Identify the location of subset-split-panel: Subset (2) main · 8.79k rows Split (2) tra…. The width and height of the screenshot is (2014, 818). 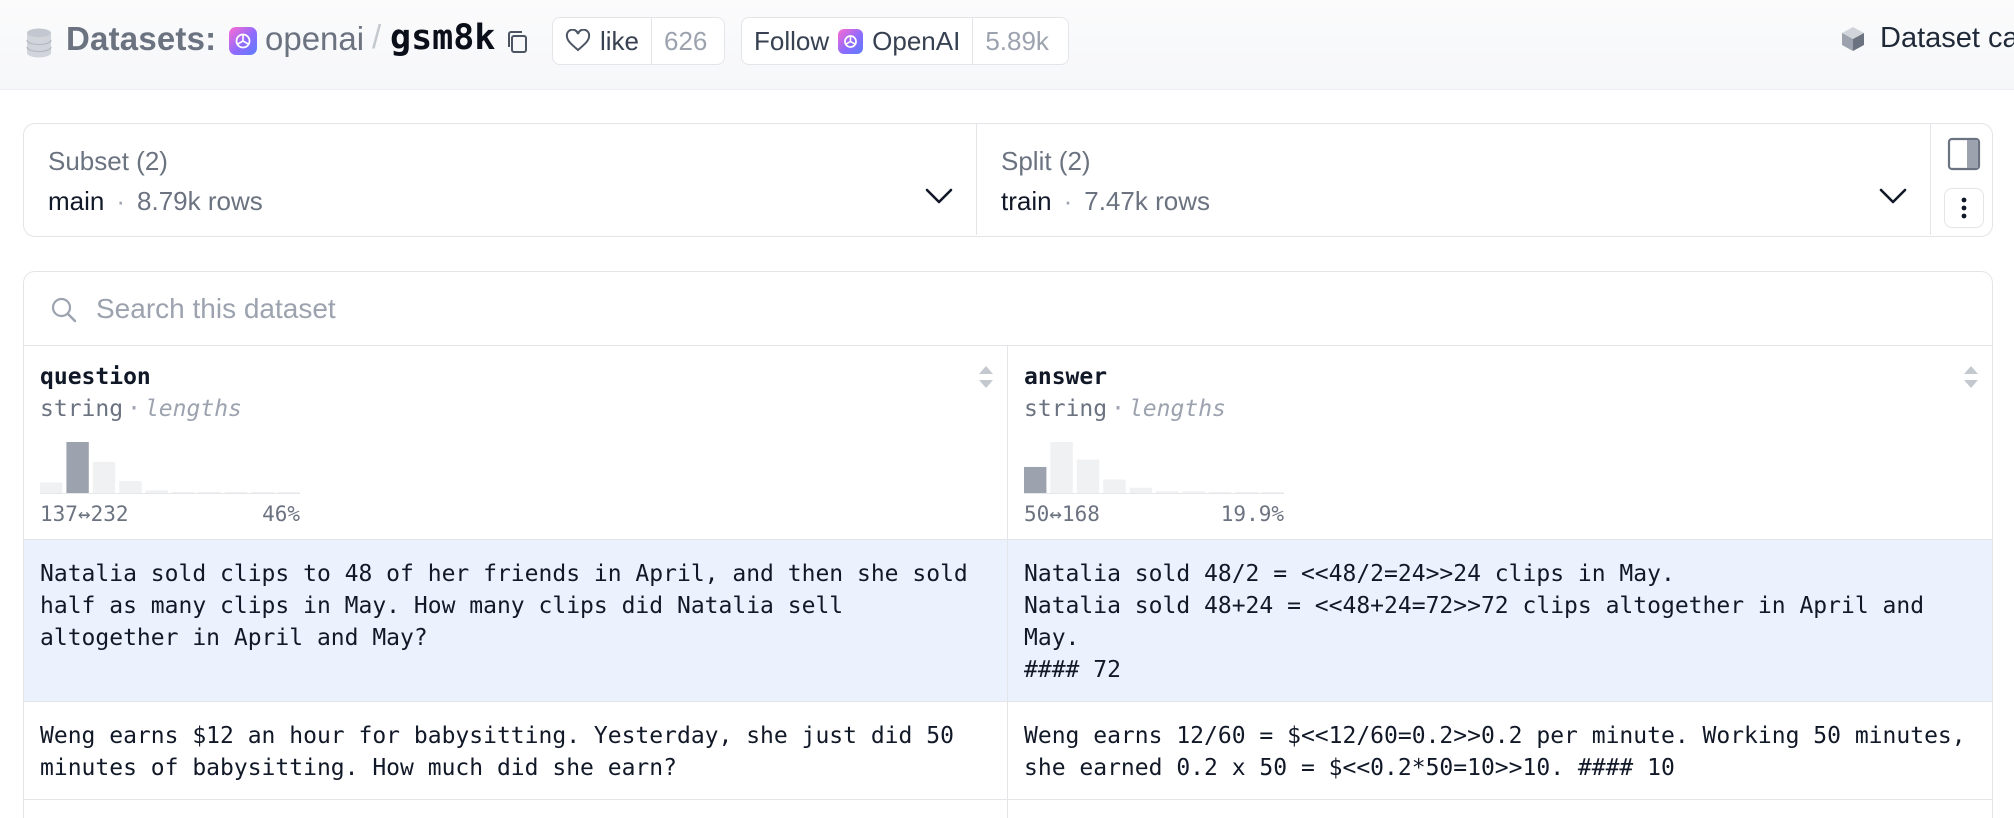
(1008, 180).